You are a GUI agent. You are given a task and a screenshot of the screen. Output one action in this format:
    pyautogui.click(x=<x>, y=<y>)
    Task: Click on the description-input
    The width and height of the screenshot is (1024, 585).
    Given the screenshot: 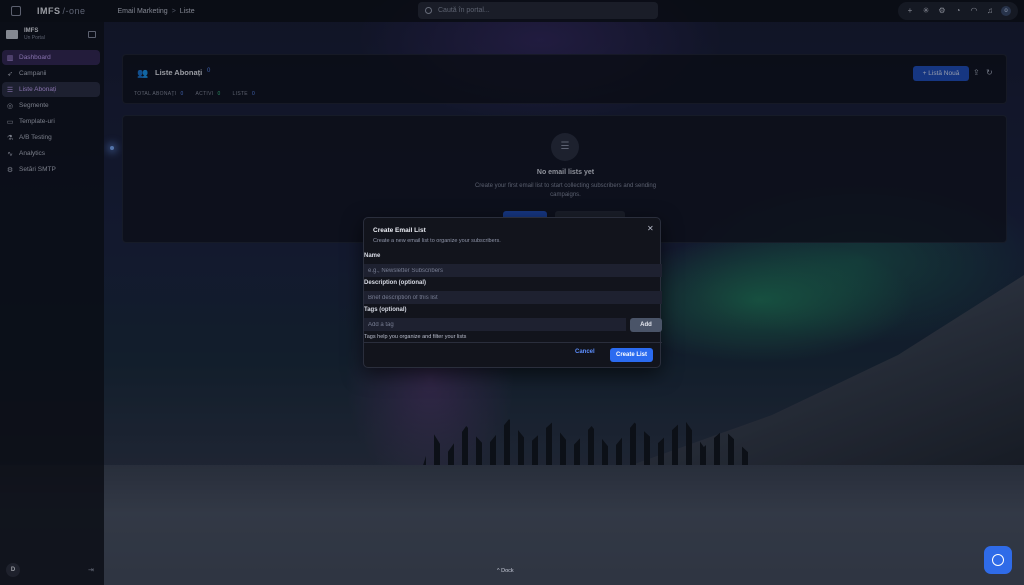 What is the action you would take?
    pyautogui.click(x=513, y=297)
    